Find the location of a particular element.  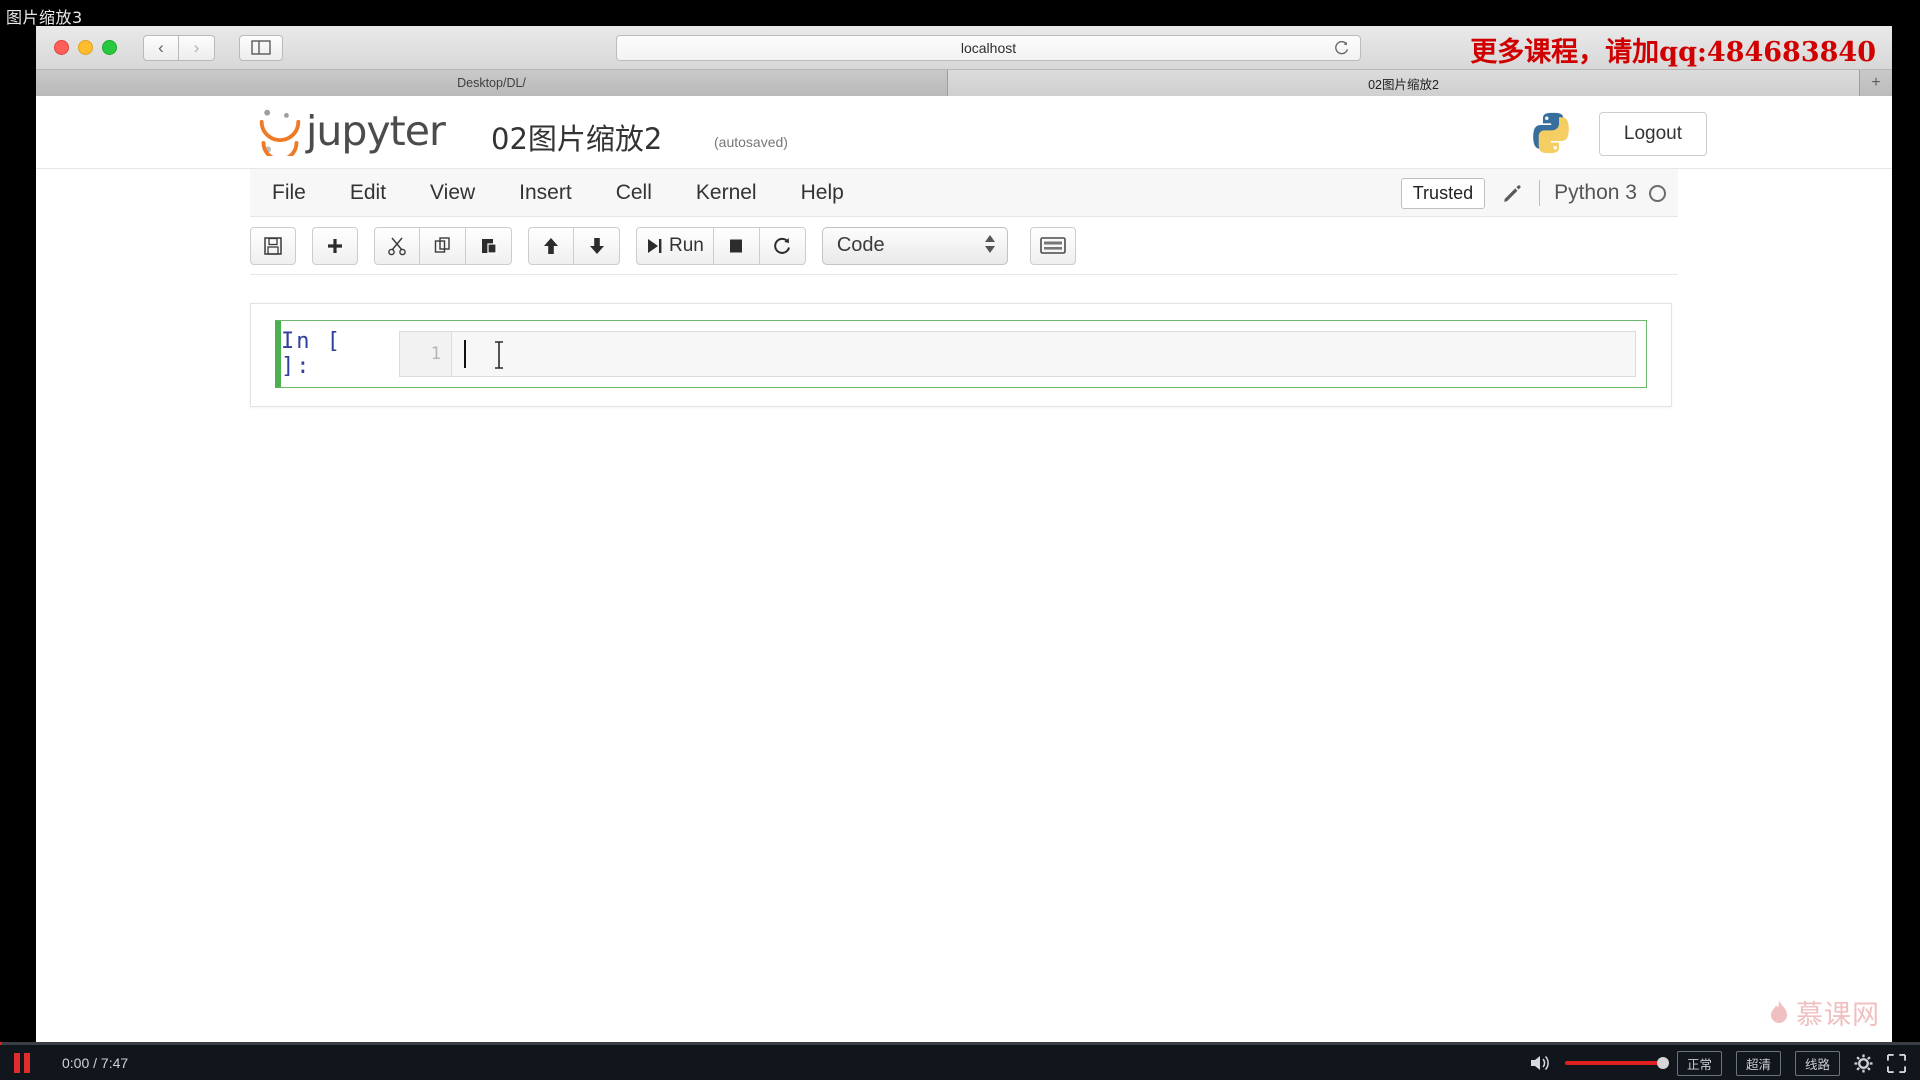

menu-edit: Edit is located at coordinates (368, 193).